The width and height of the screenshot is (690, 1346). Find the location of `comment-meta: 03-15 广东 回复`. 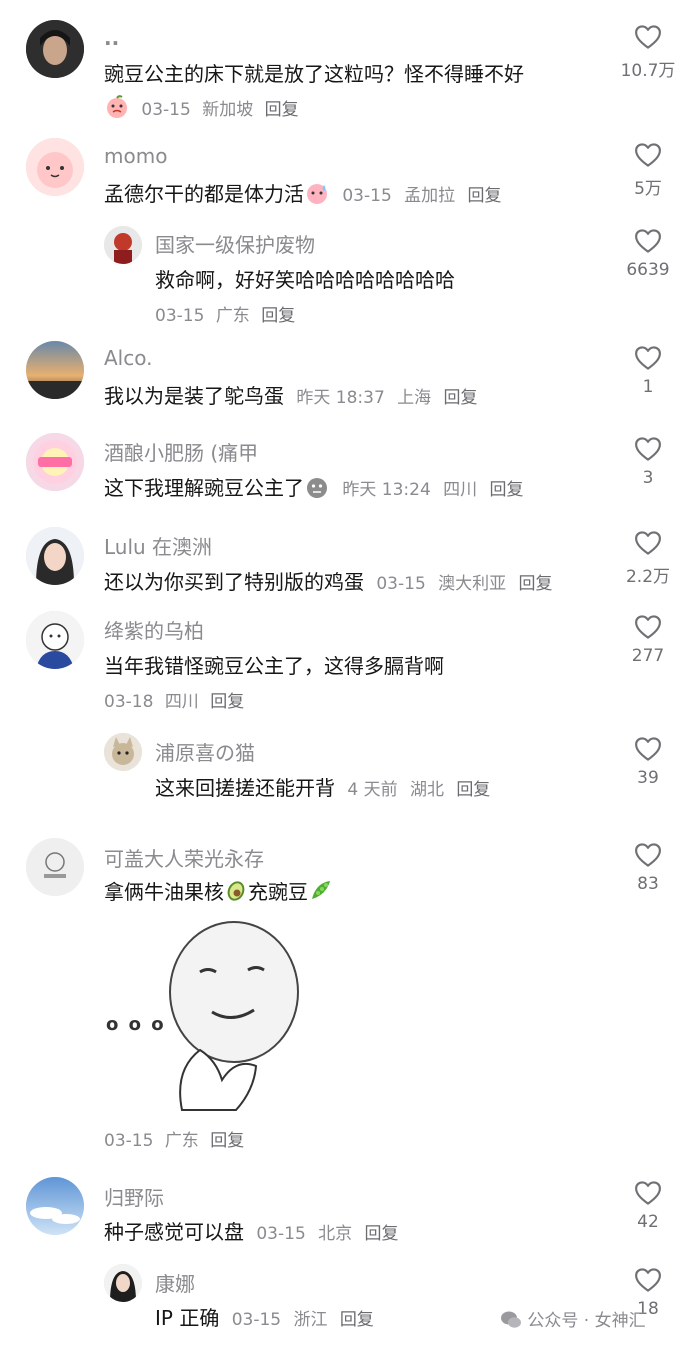

comment-meta: 03-15 广东 回复 is located at coordinates (225, 313).